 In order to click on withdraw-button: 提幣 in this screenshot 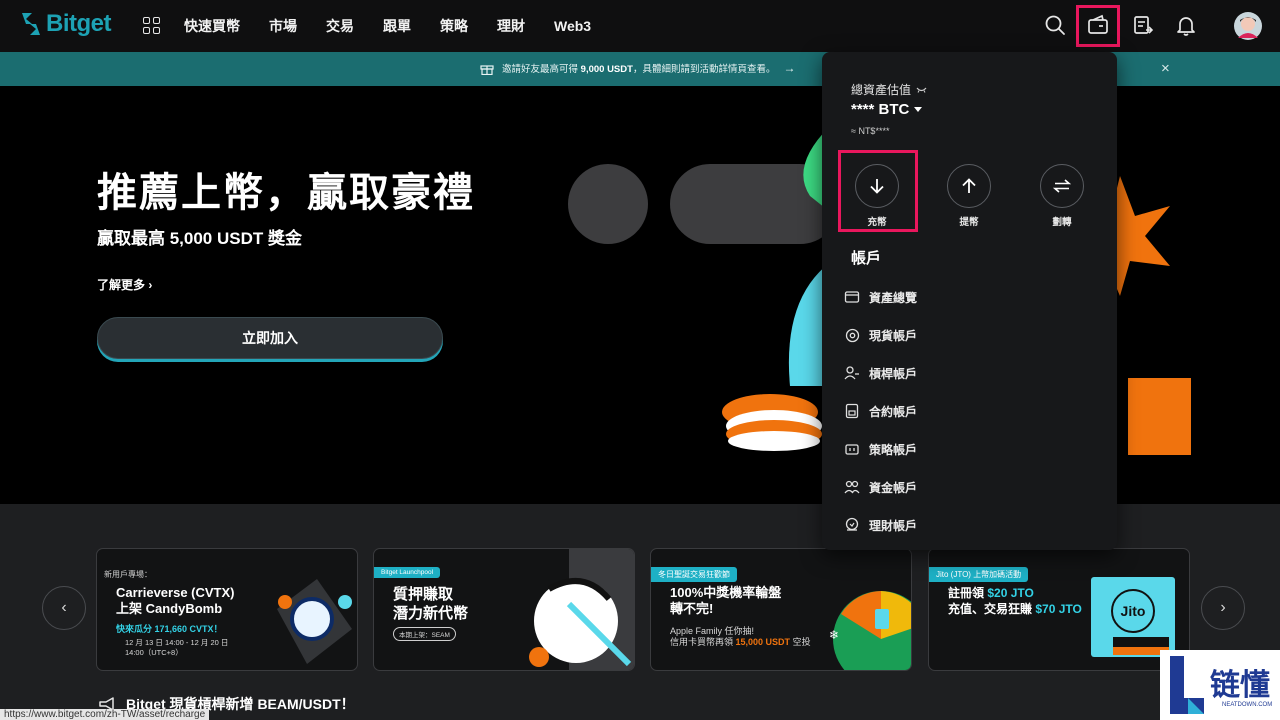, I will do `click(969, 196)`.